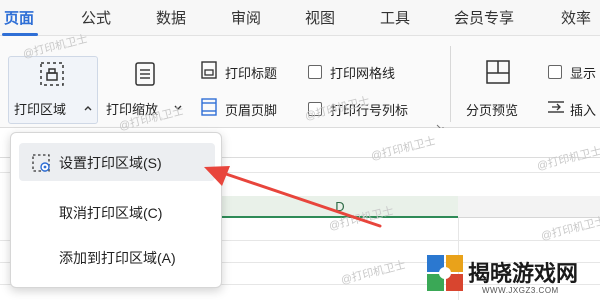 The width and height of the screenshot is (600, 300). I want to click on annotation-arrow, so click(293, 197).